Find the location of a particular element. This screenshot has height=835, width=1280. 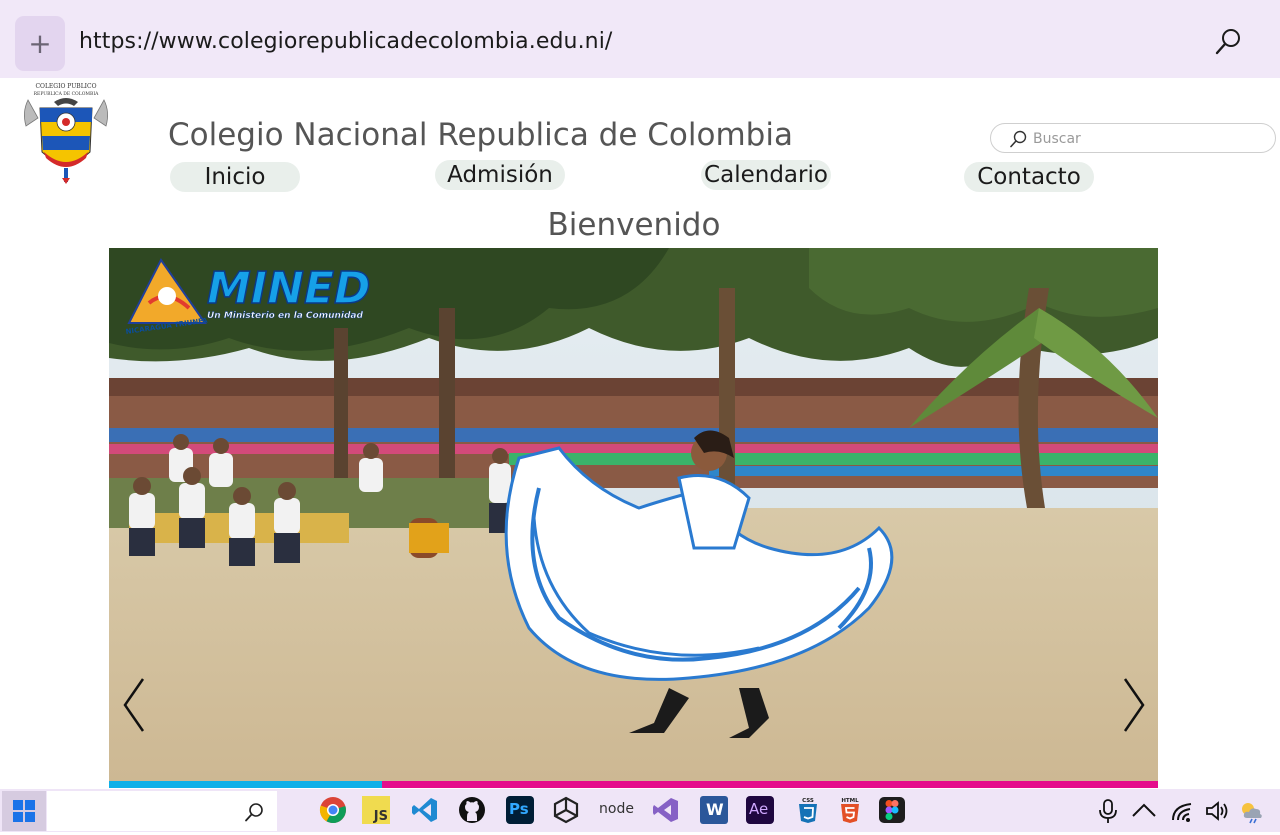

html5-icon: HTML is located at coordinates (850, 810).